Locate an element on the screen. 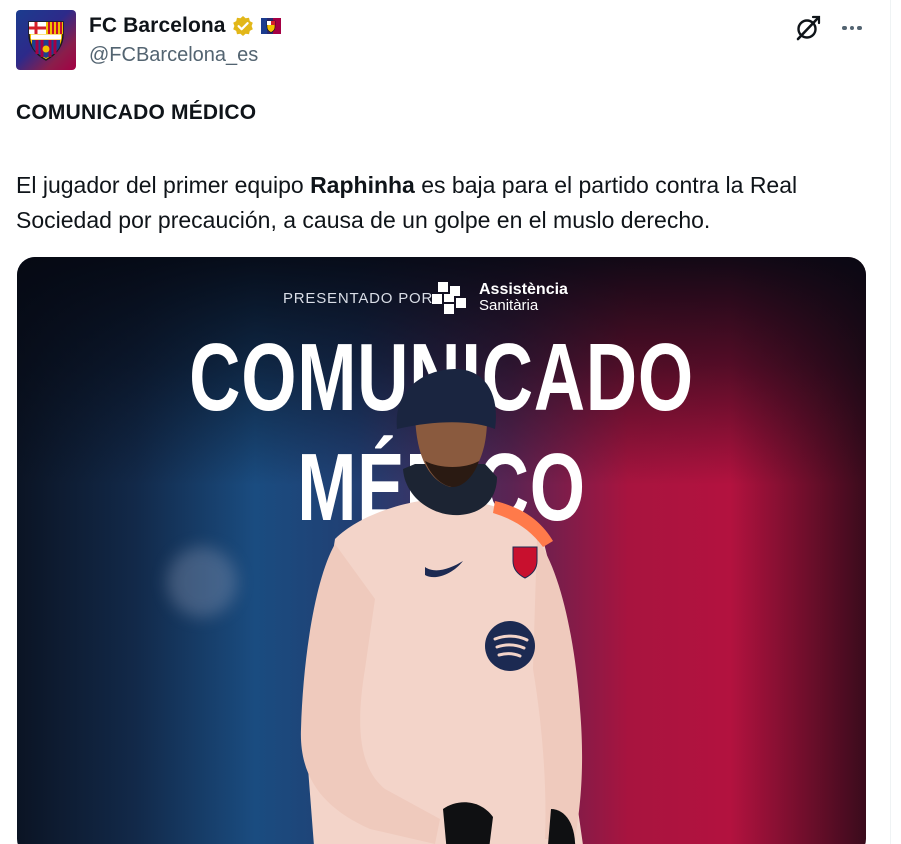 The width and height of the screenshot is (901, 844). fcb-crest-icon is located at coordinates (46, 41).